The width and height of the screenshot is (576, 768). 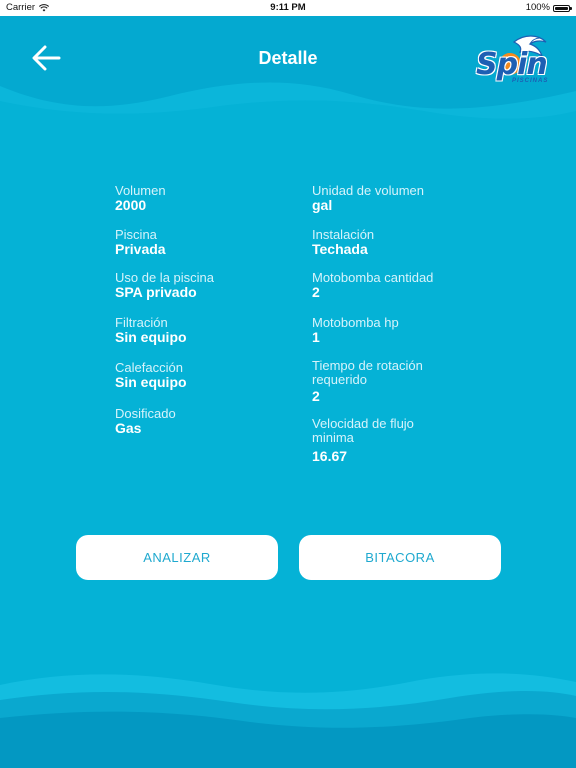 What do you see at coordinates (330, 456) in the screenshot?
I see `field-value: 16.67` at bounding box center [330, 456].